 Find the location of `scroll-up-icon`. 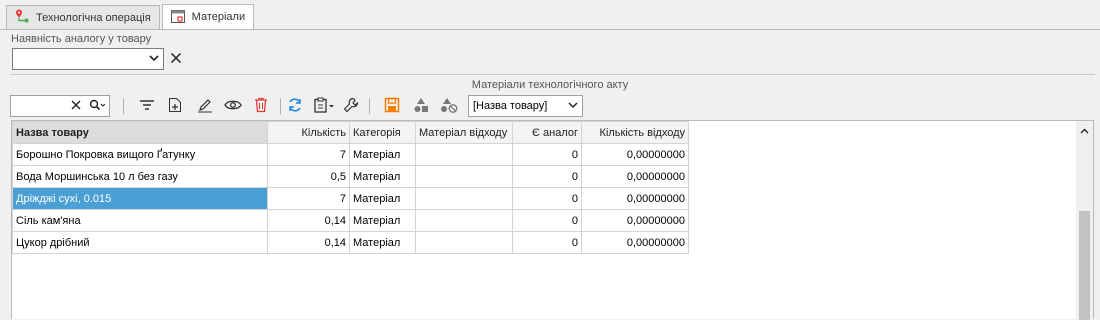

scroll-up-icon is located at coordinates (1084, 131).